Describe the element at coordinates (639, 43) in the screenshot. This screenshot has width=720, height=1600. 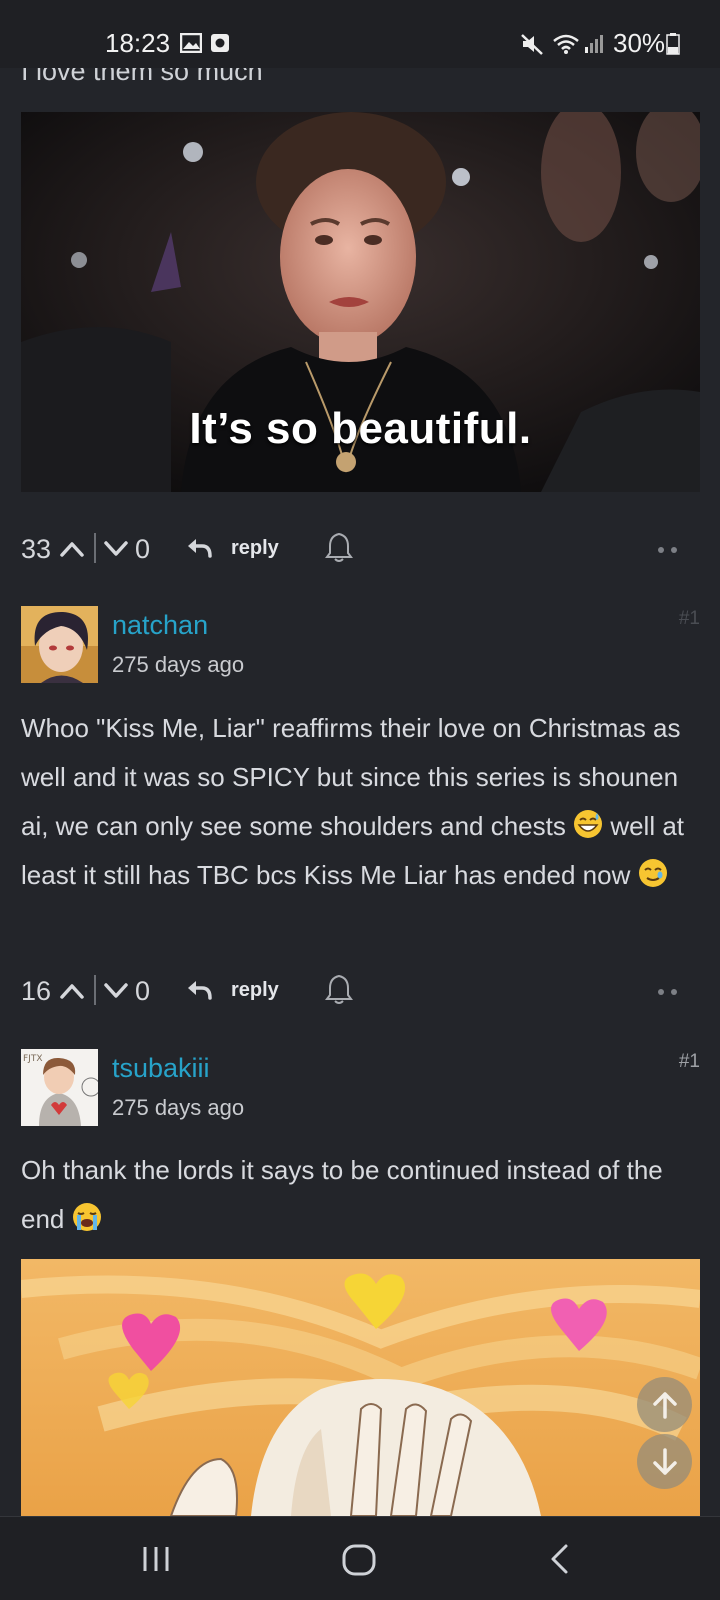
I see `battery-percentage: 30%` at that location.